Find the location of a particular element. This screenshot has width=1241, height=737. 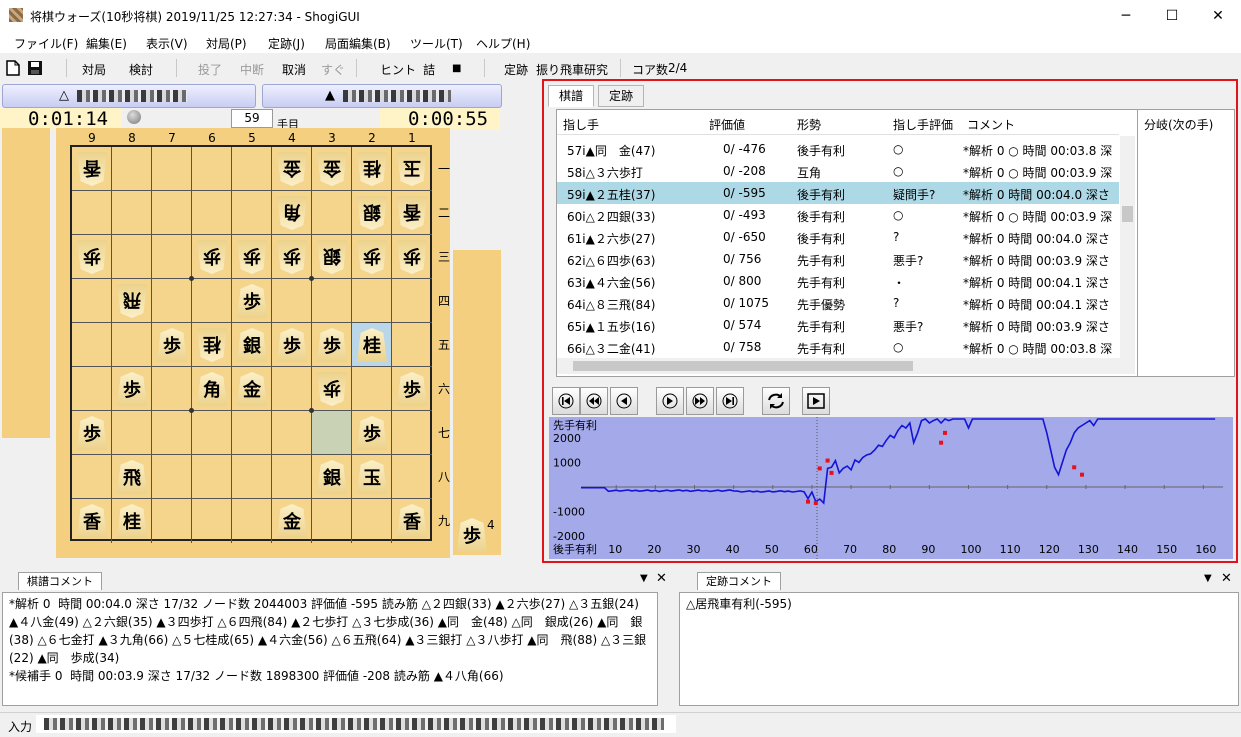

menu-tools: ツール(T) is located at coordinates (436, 43).